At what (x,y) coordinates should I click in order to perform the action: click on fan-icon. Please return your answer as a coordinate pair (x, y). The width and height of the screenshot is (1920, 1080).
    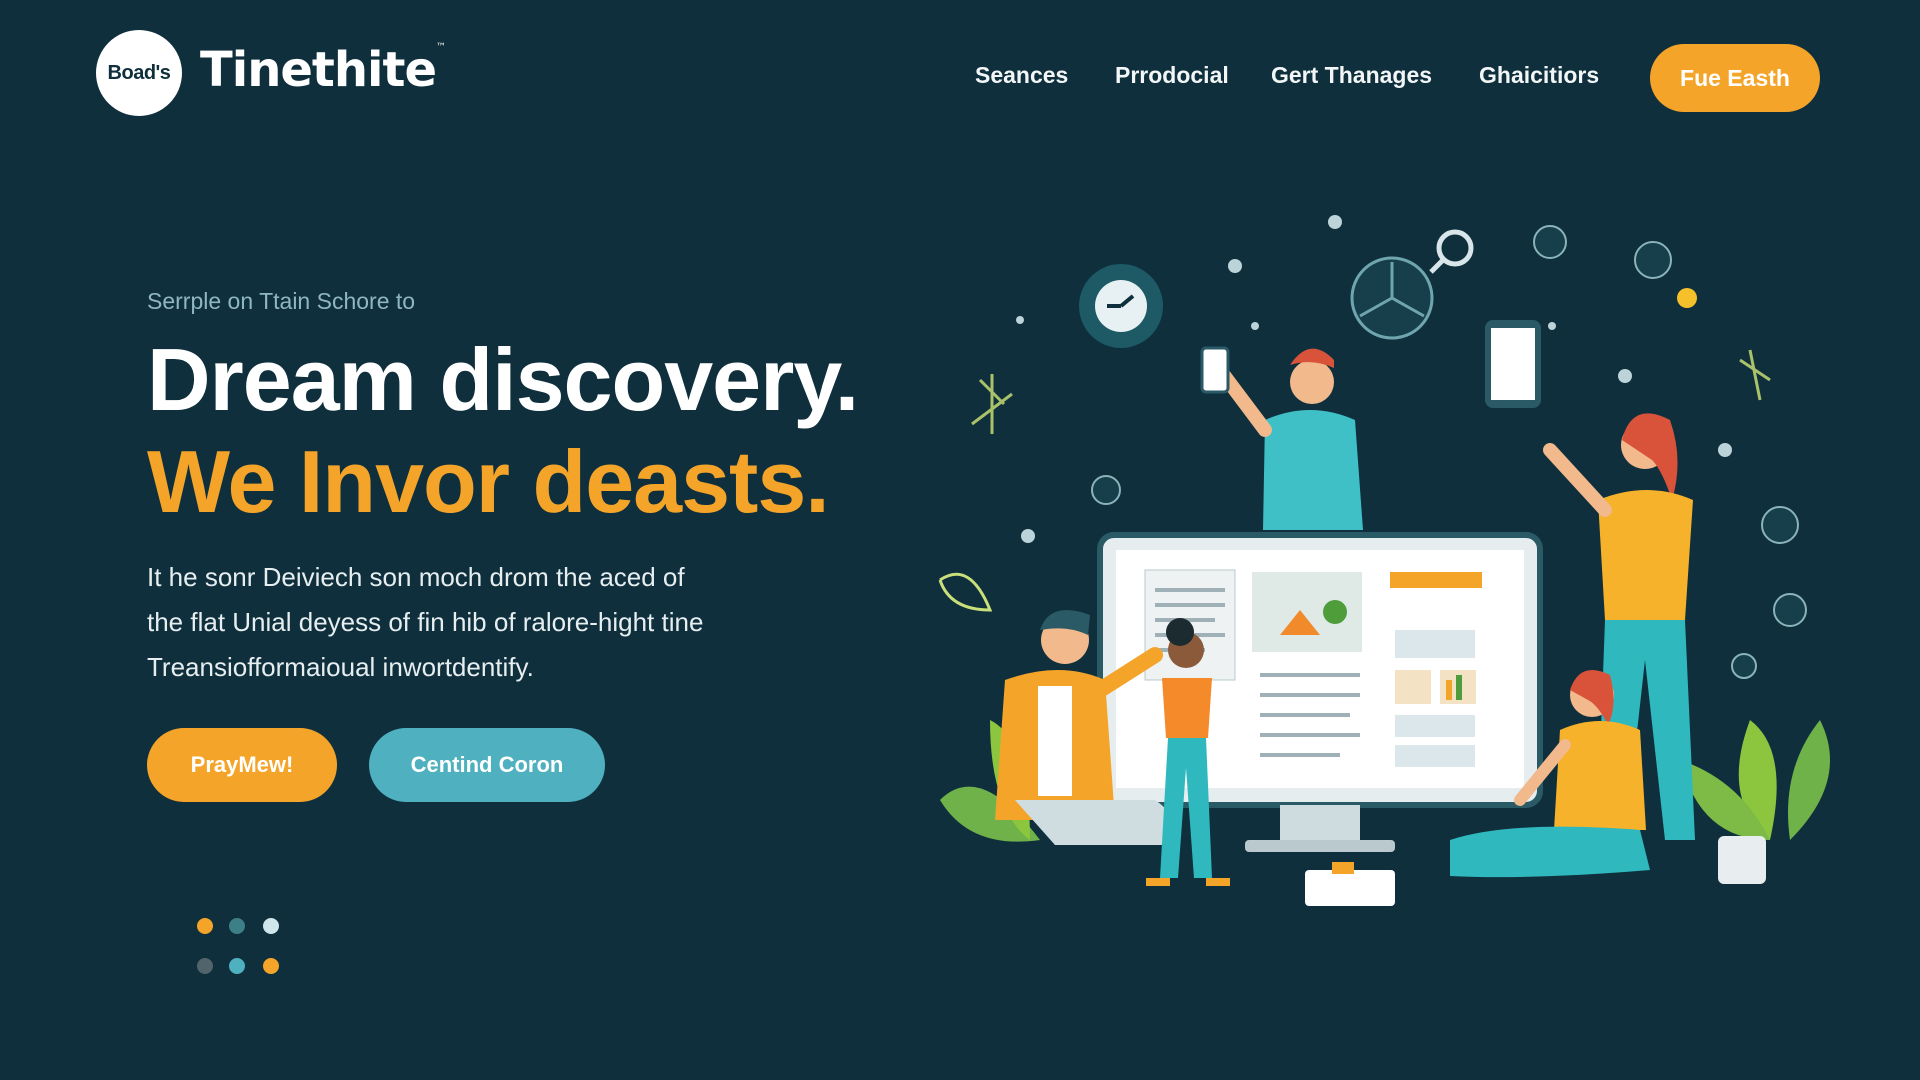
    Looking at the image, I should click on (1392, 298).